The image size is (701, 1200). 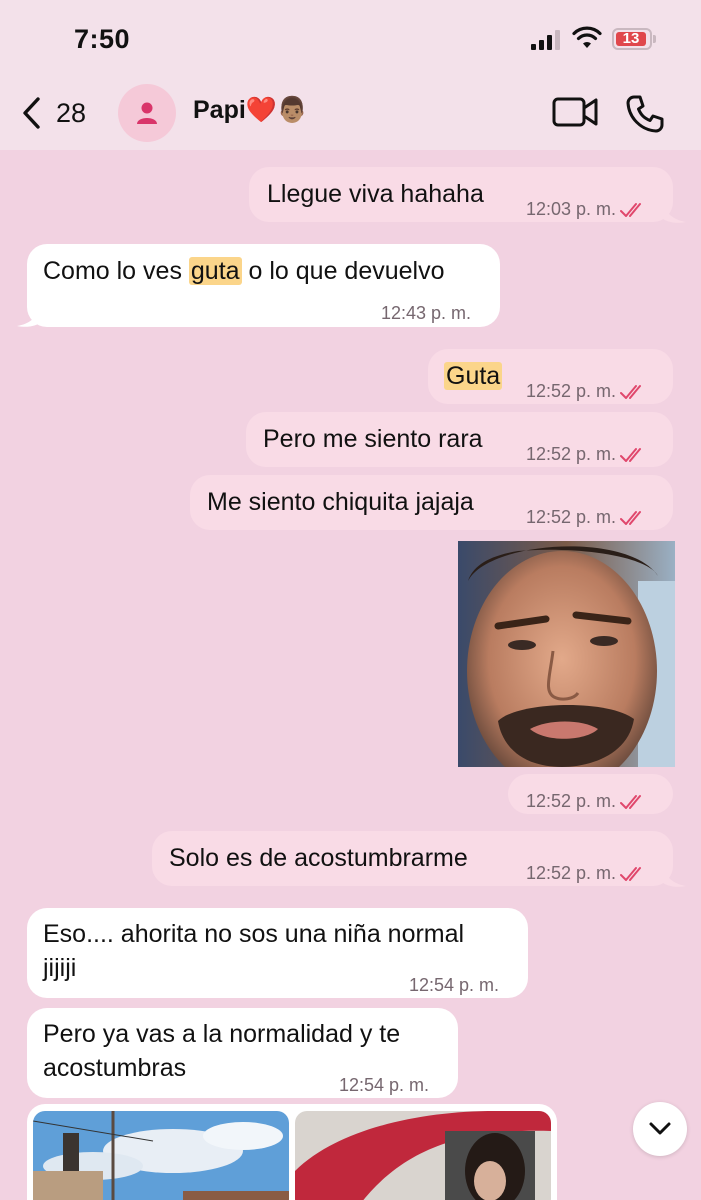 I want to click on message-text: jijiji, so click(x=60, y=968).